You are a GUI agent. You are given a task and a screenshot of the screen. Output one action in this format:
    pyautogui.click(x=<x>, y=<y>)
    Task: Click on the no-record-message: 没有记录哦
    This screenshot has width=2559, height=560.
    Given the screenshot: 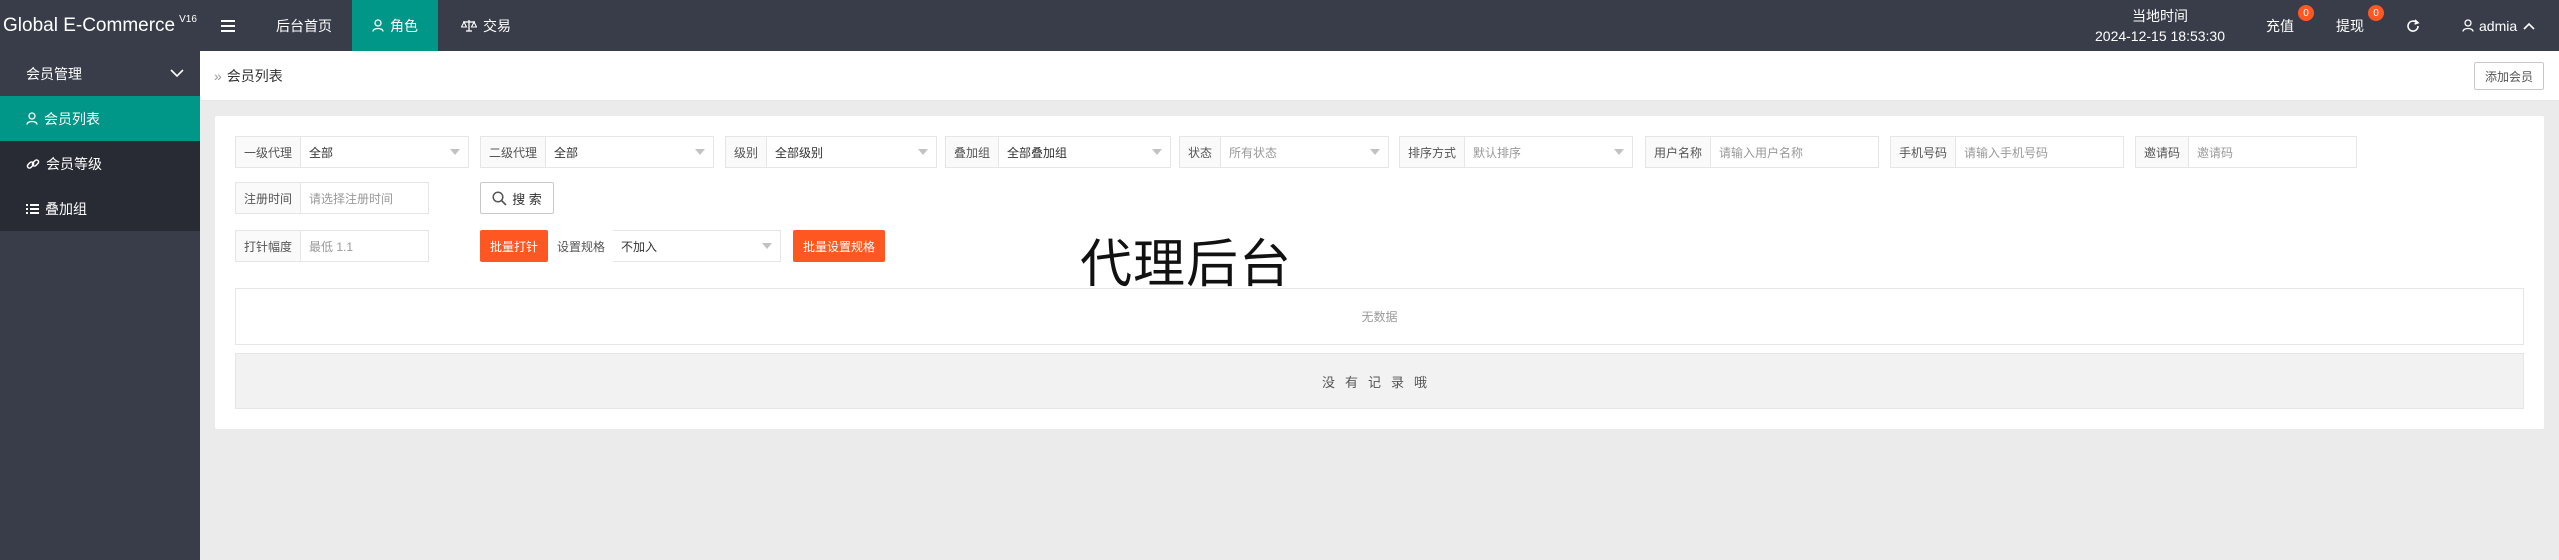 What is the action you would take?
    pyautogui.click(x=1379, y=381)
    